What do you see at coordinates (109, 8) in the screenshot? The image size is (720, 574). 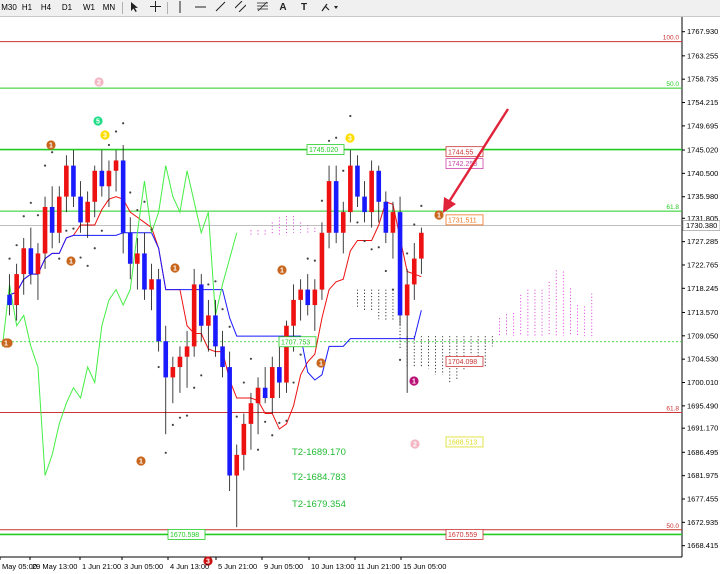 I see `timeframe-mn: MN` at bounding box center [109, 8].